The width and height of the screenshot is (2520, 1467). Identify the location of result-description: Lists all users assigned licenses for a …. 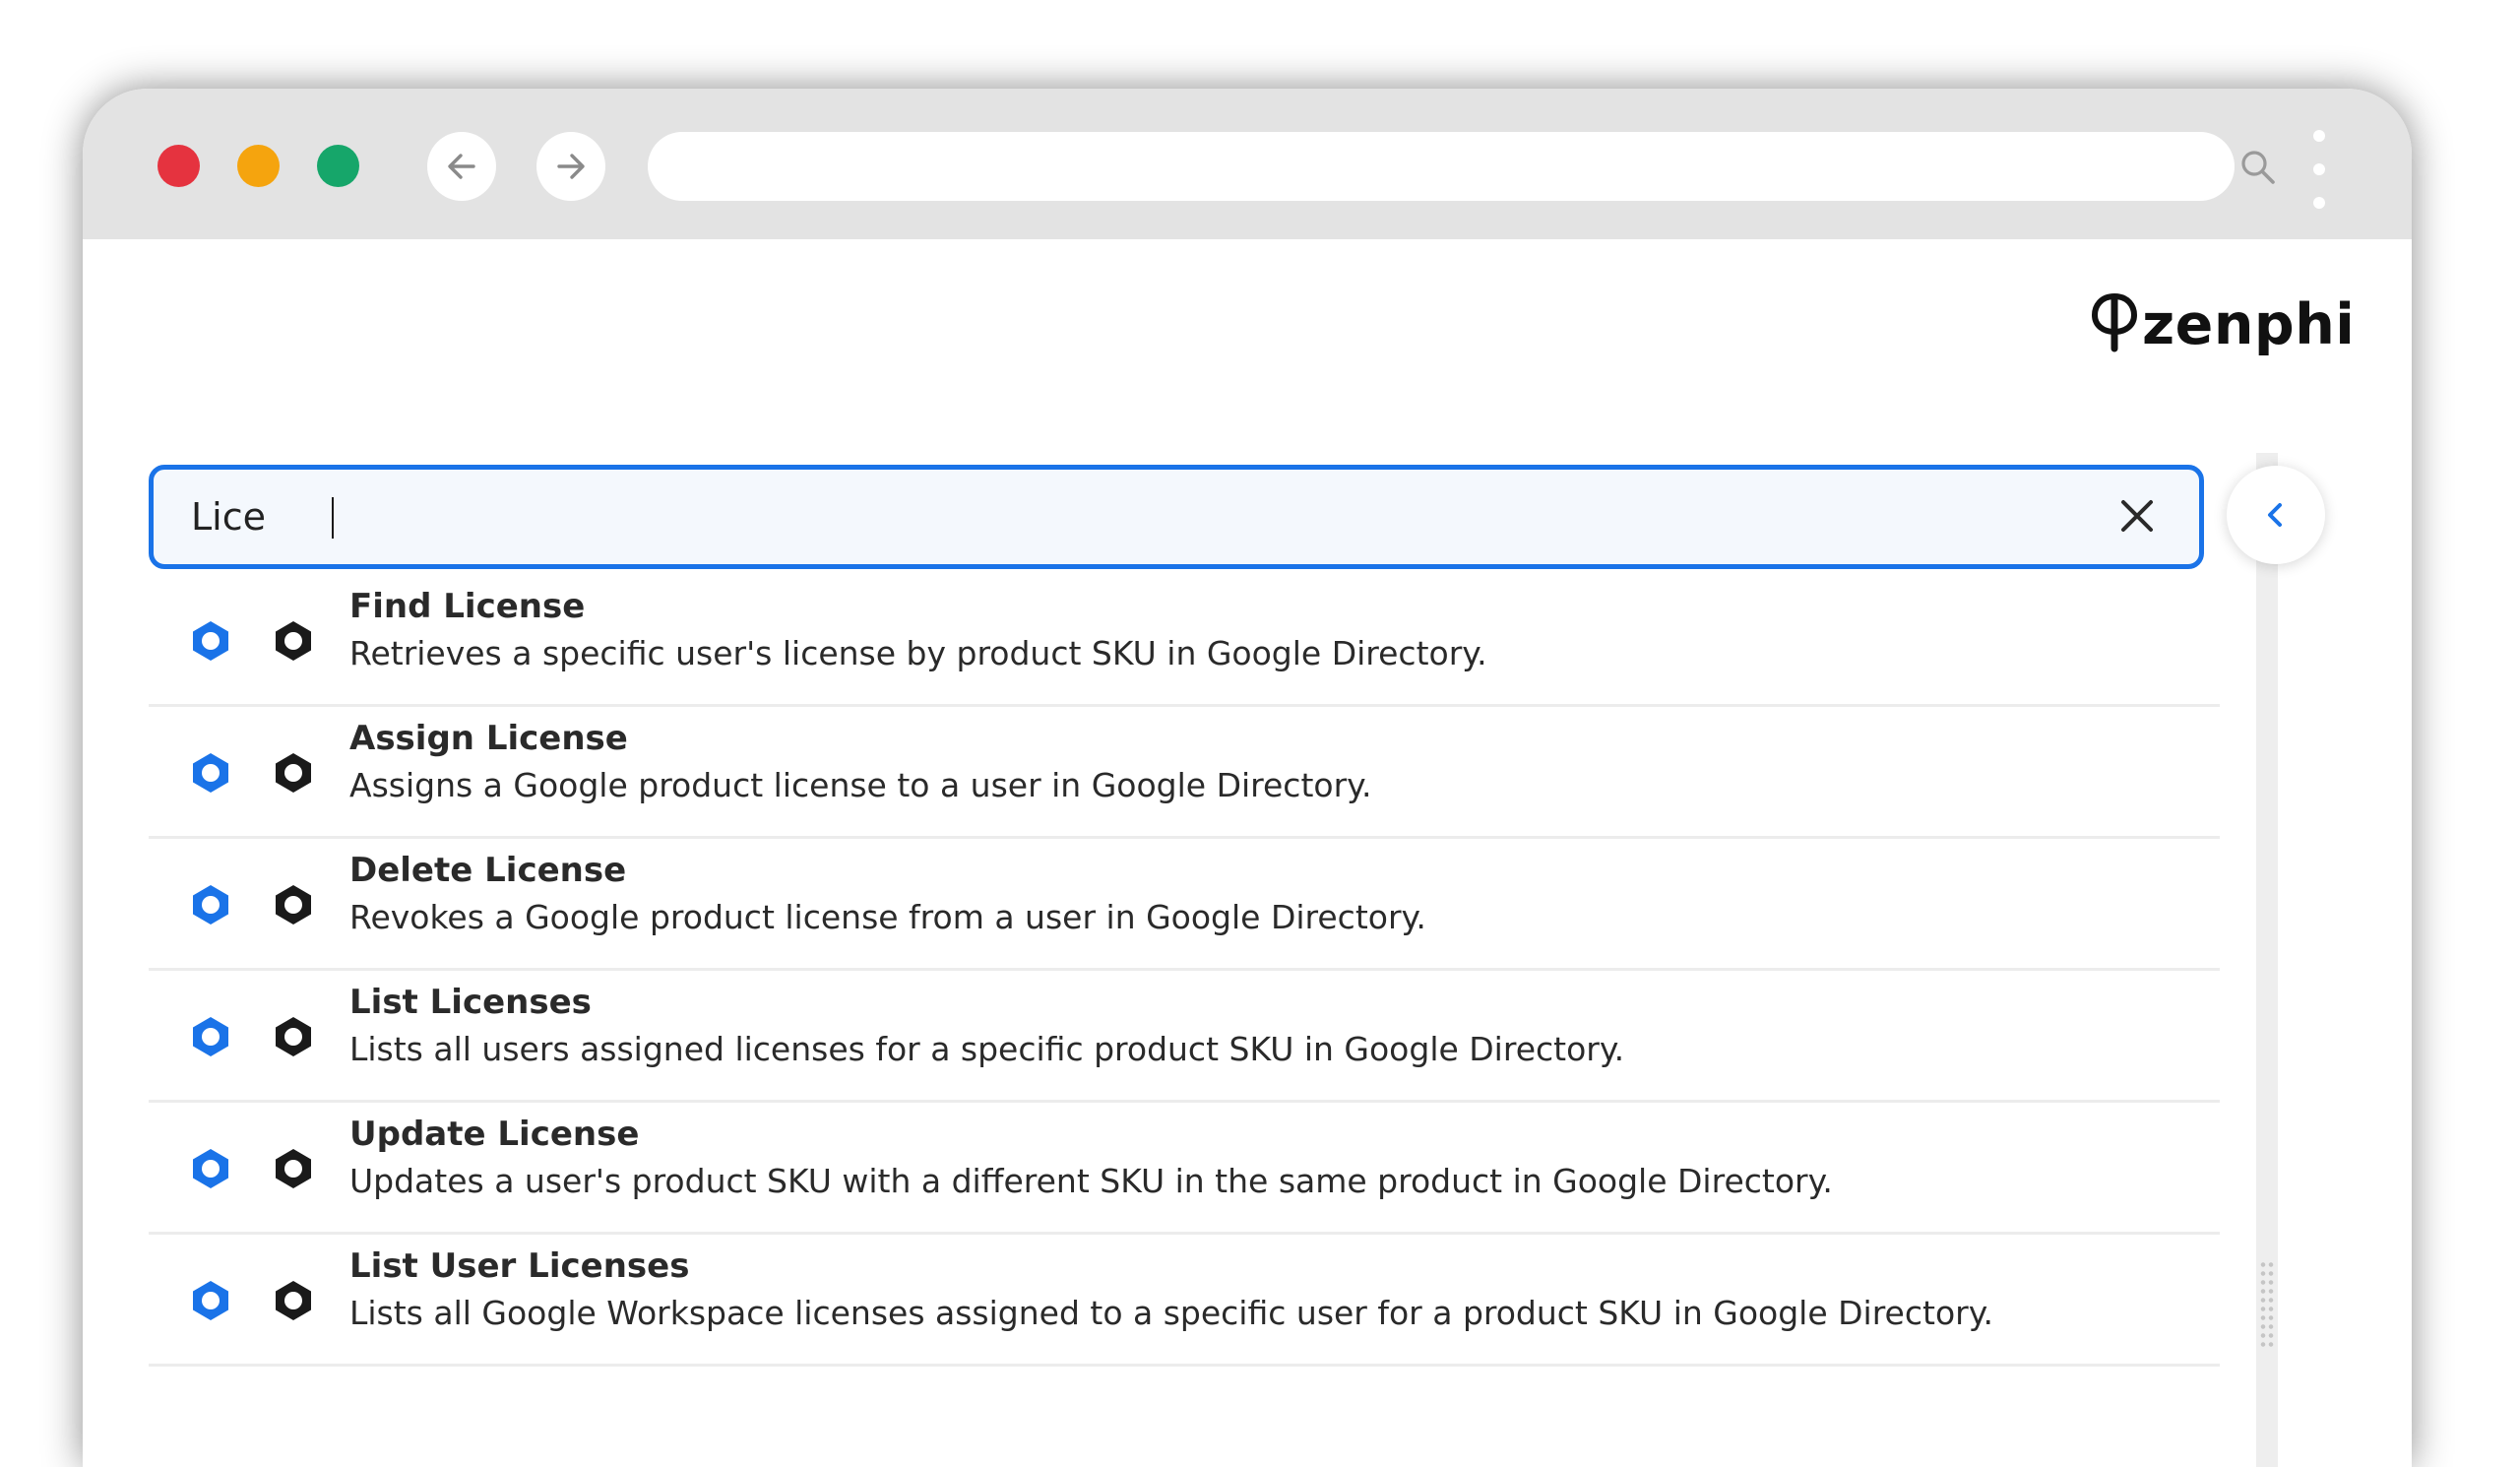
(987, 1049).